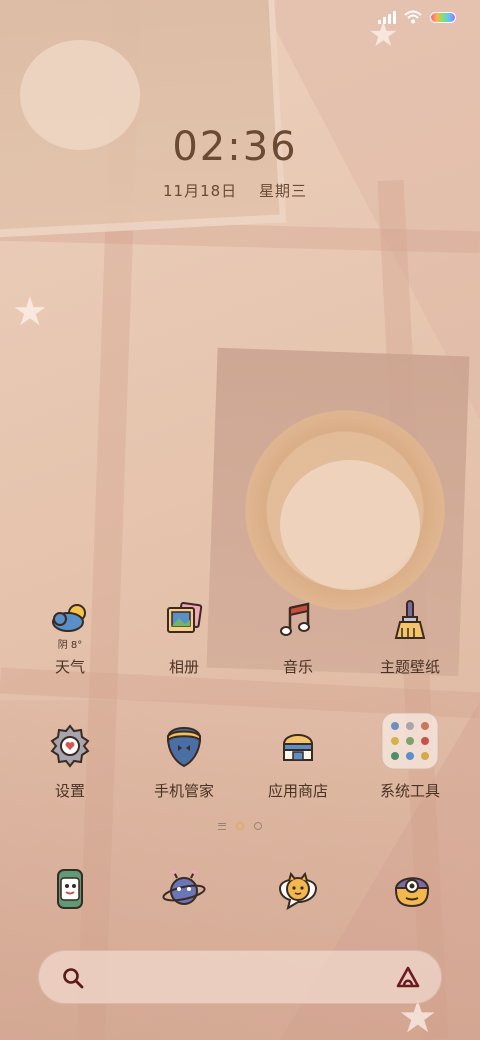 The image size is (480, 1040). Describe the element at coordinates (30, 312) in the screenshot. I see `star-decoration: ★` at that location.